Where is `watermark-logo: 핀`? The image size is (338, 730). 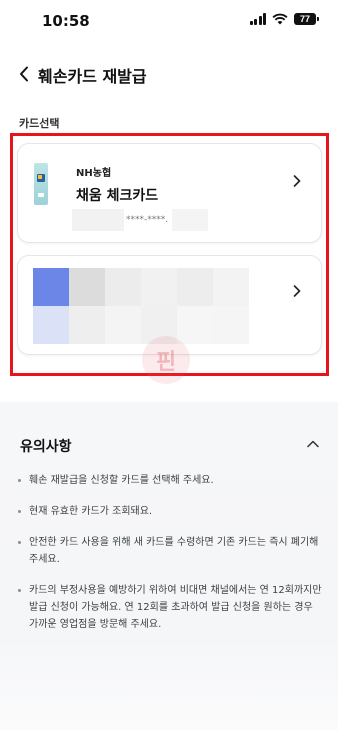
watermark-logo: 핀 is located at coordinates (166, 360).